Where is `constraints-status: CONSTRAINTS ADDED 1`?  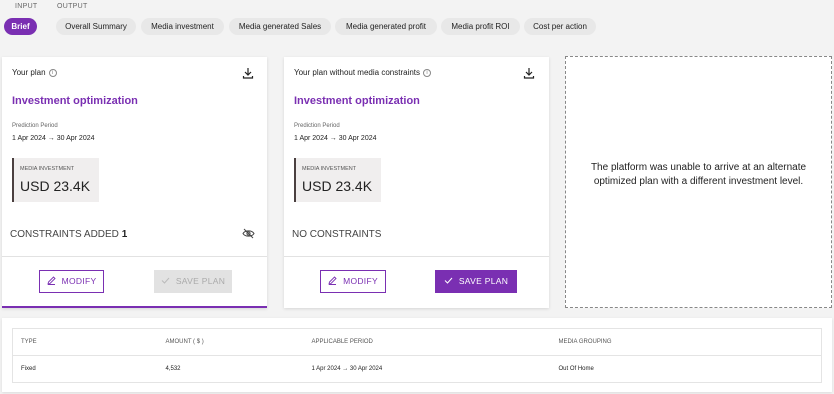 constraints-status: CONSTRAINTS ADDED 1 is located at coordinates (68, 234).